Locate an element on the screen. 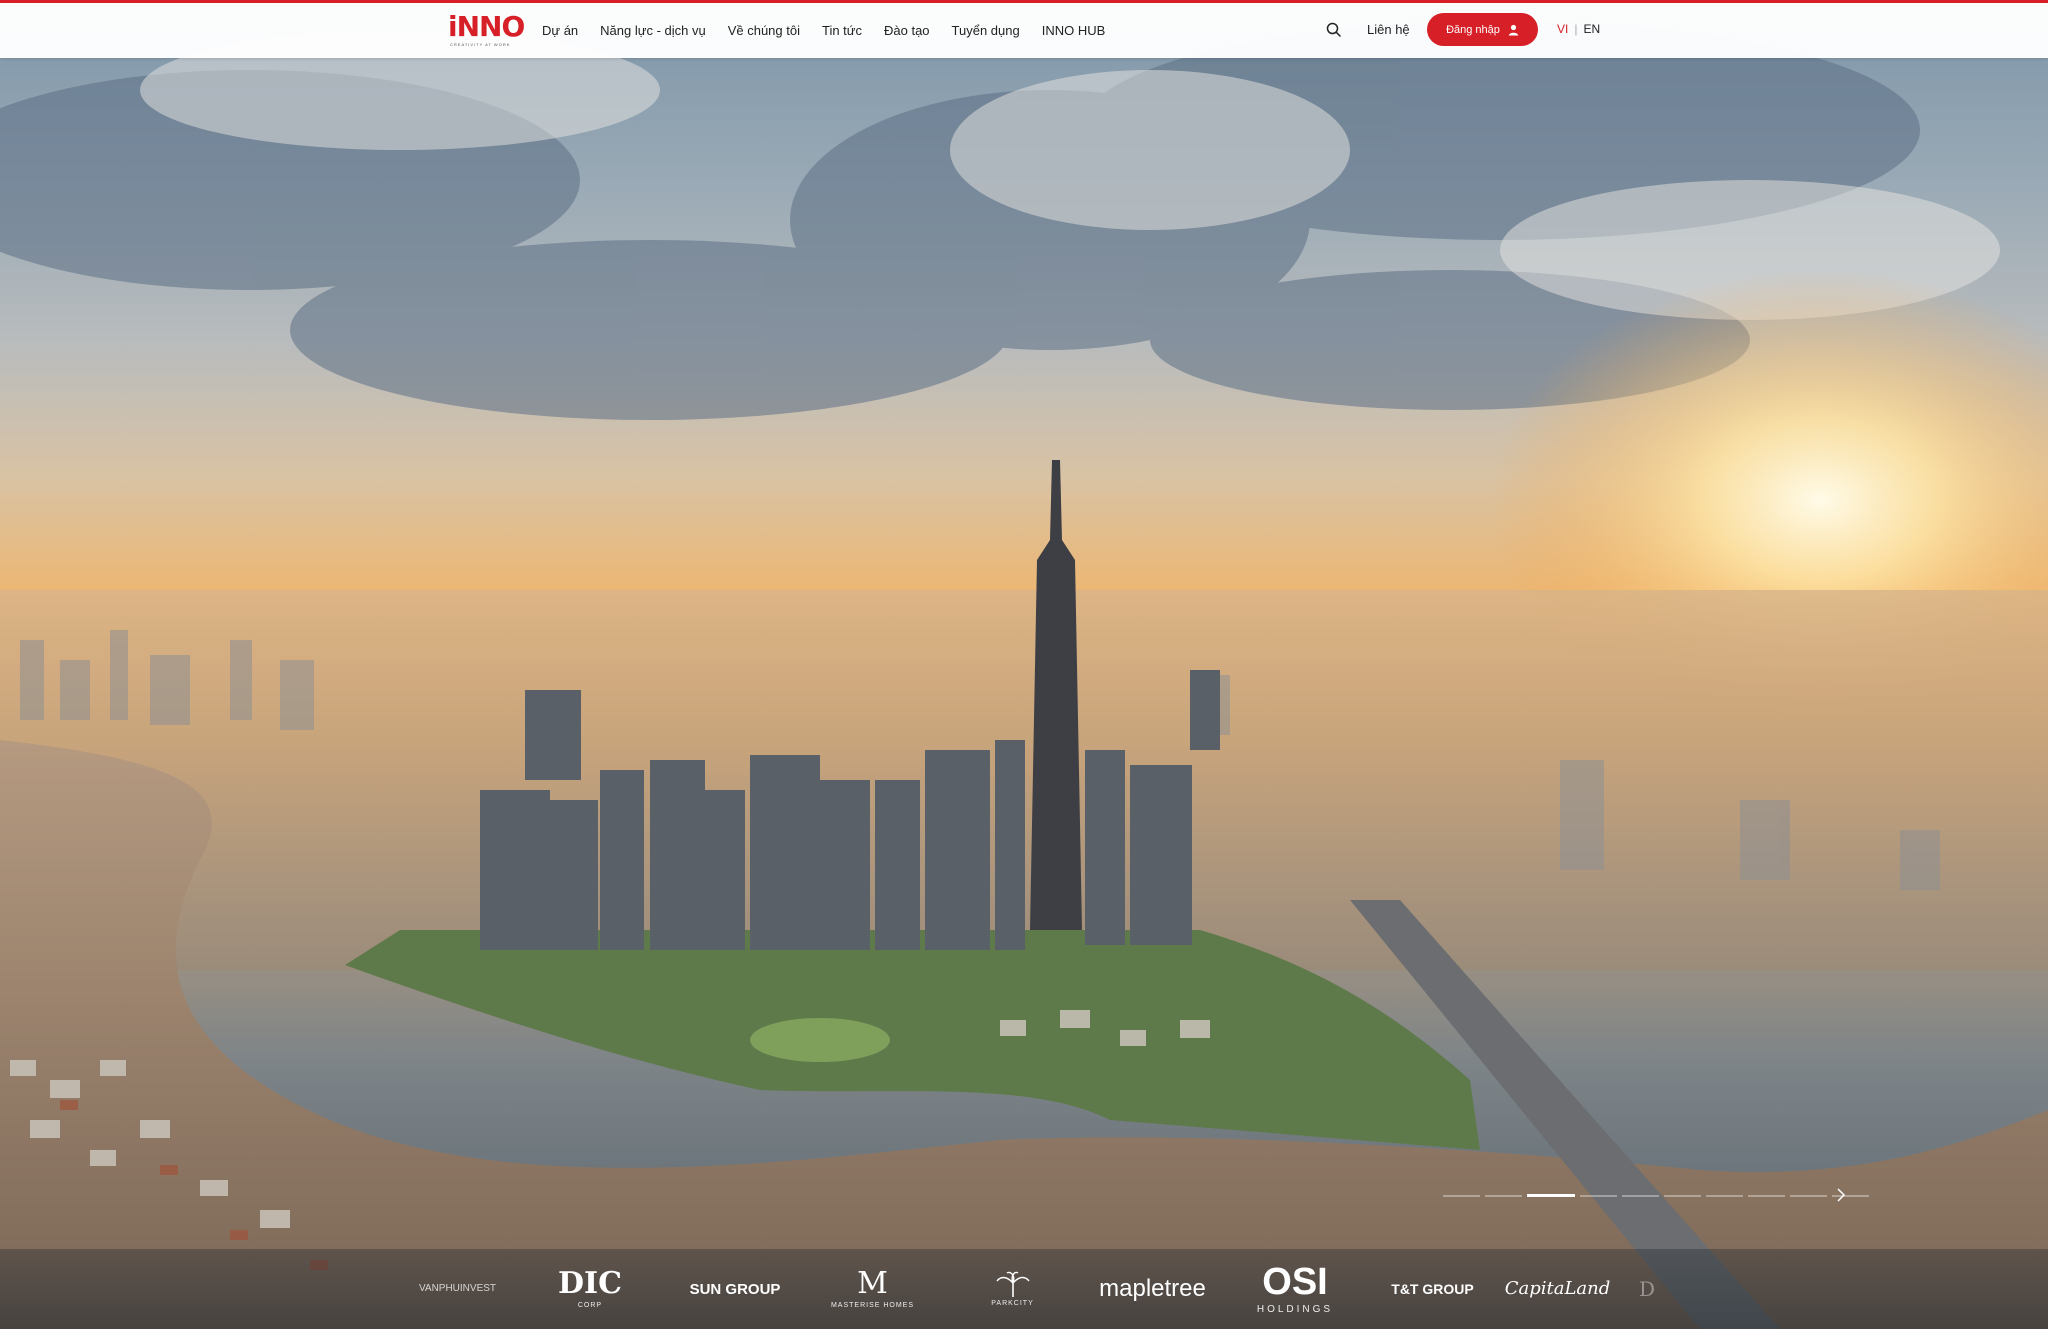 This screenshot has width=2048, height=1329. partner-logo-mapletree: mapletree is located at coordinates (1152, 1289).